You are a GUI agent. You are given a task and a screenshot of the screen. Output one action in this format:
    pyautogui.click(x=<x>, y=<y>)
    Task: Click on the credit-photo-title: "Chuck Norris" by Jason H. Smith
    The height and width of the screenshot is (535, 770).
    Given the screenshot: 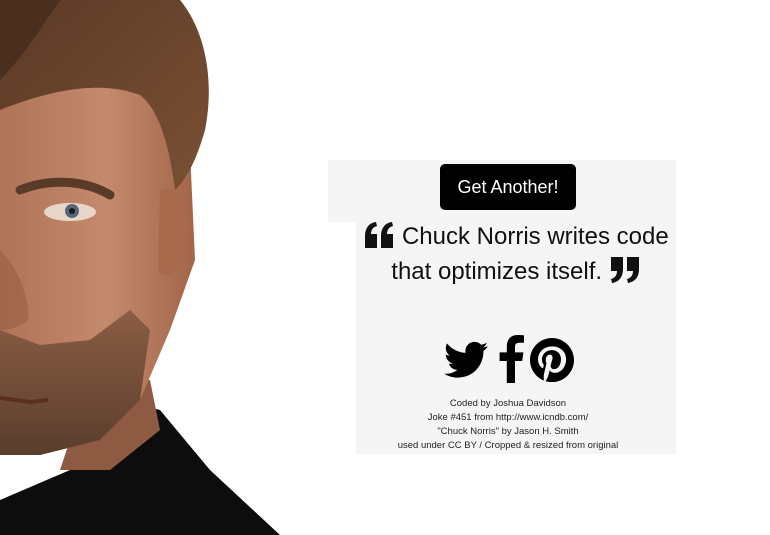 What is the action you would take?
    pyautogui.click(x=508, y=431)
    